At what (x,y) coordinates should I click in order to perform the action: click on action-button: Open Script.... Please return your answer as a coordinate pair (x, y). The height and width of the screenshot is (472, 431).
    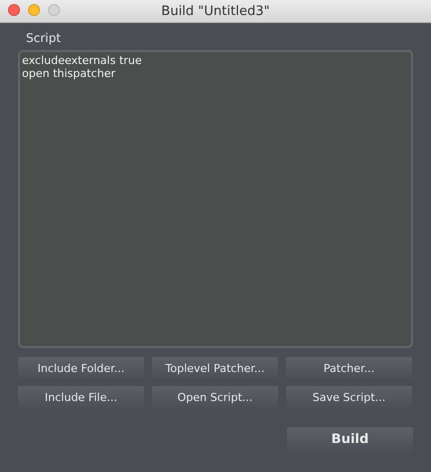
    Looking at the image, I should click on (215, 397).